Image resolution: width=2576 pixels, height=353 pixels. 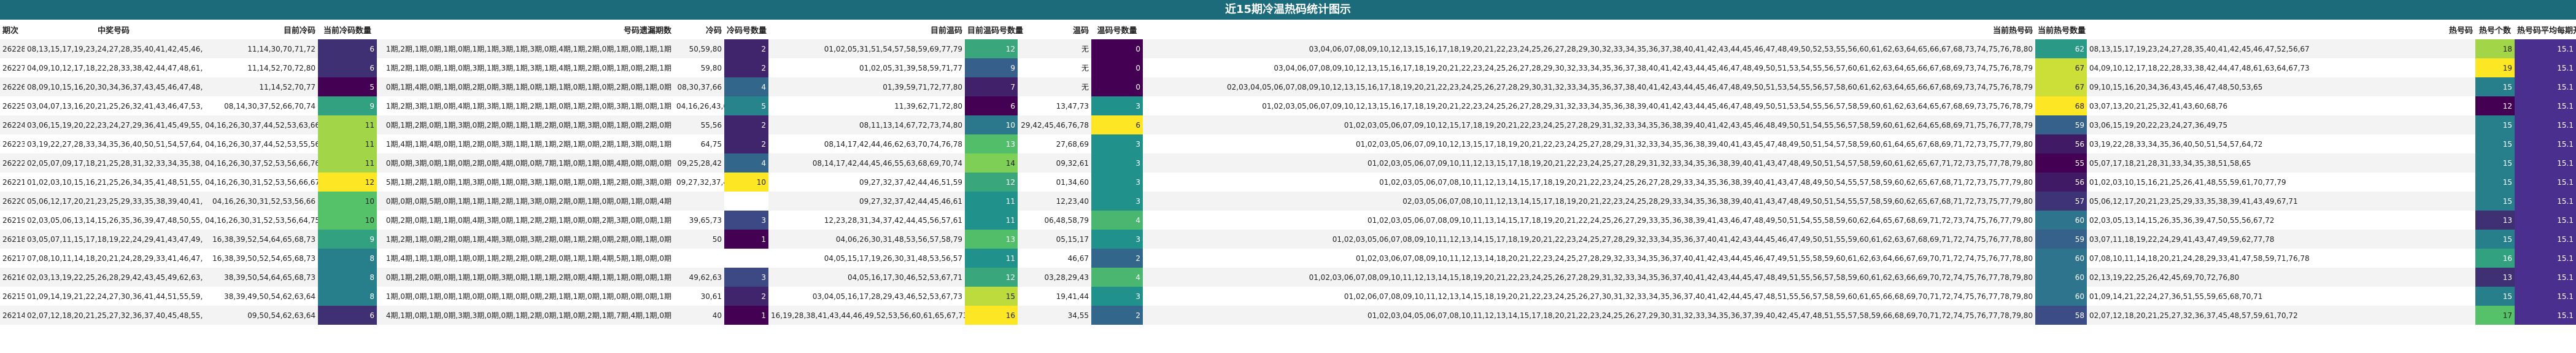 I want to click on cell-target-warm: 04,06,26,30,31,48,53,56,57,58,79, so click(x=867, y=239).